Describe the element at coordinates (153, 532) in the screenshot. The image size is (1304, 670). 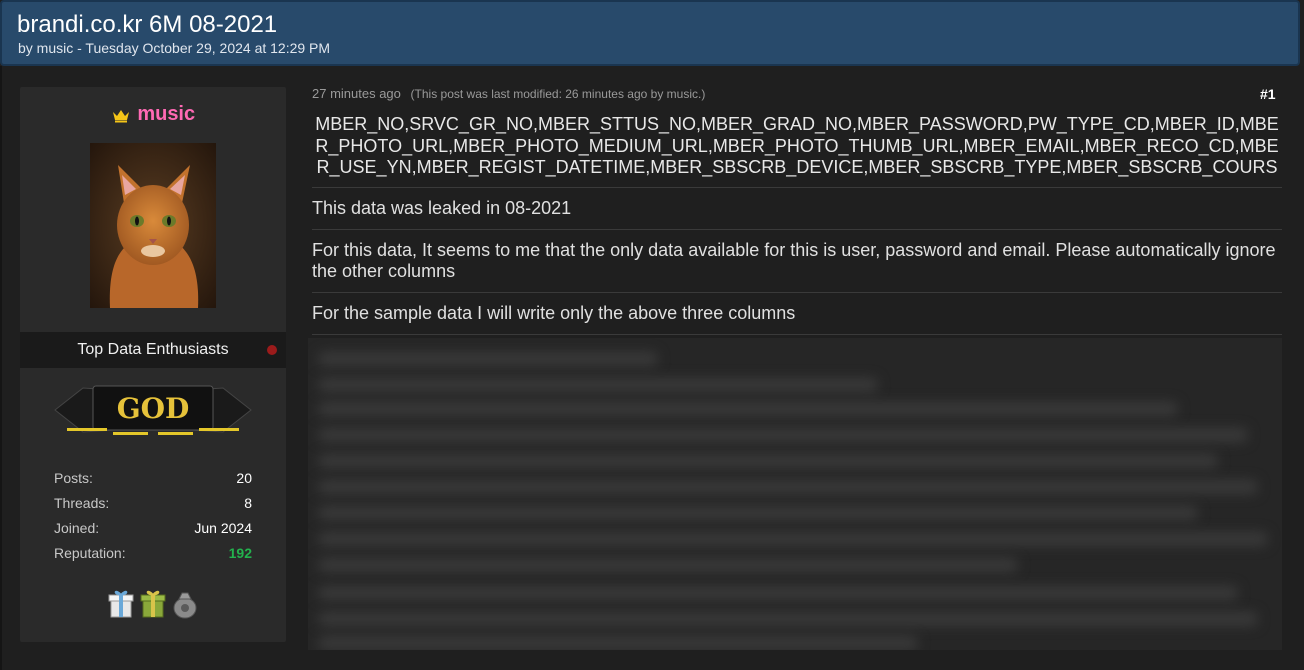
I see `stat-joined: Joined: Jun 2024` at that location.